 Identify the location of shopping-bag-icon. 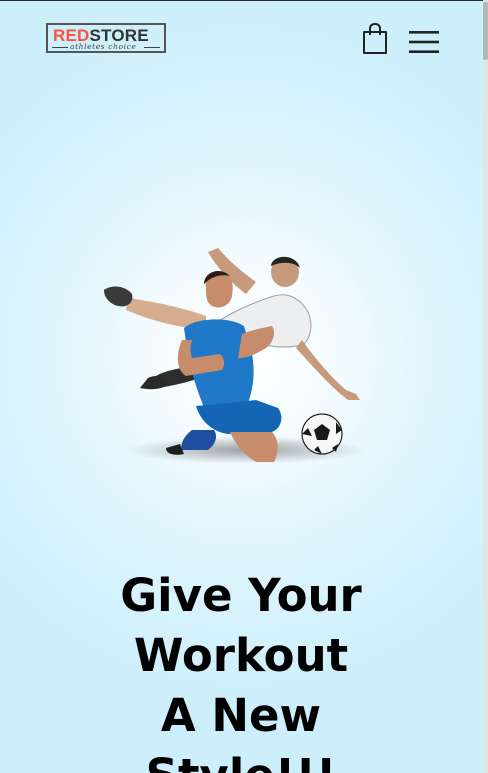
(375, 38).